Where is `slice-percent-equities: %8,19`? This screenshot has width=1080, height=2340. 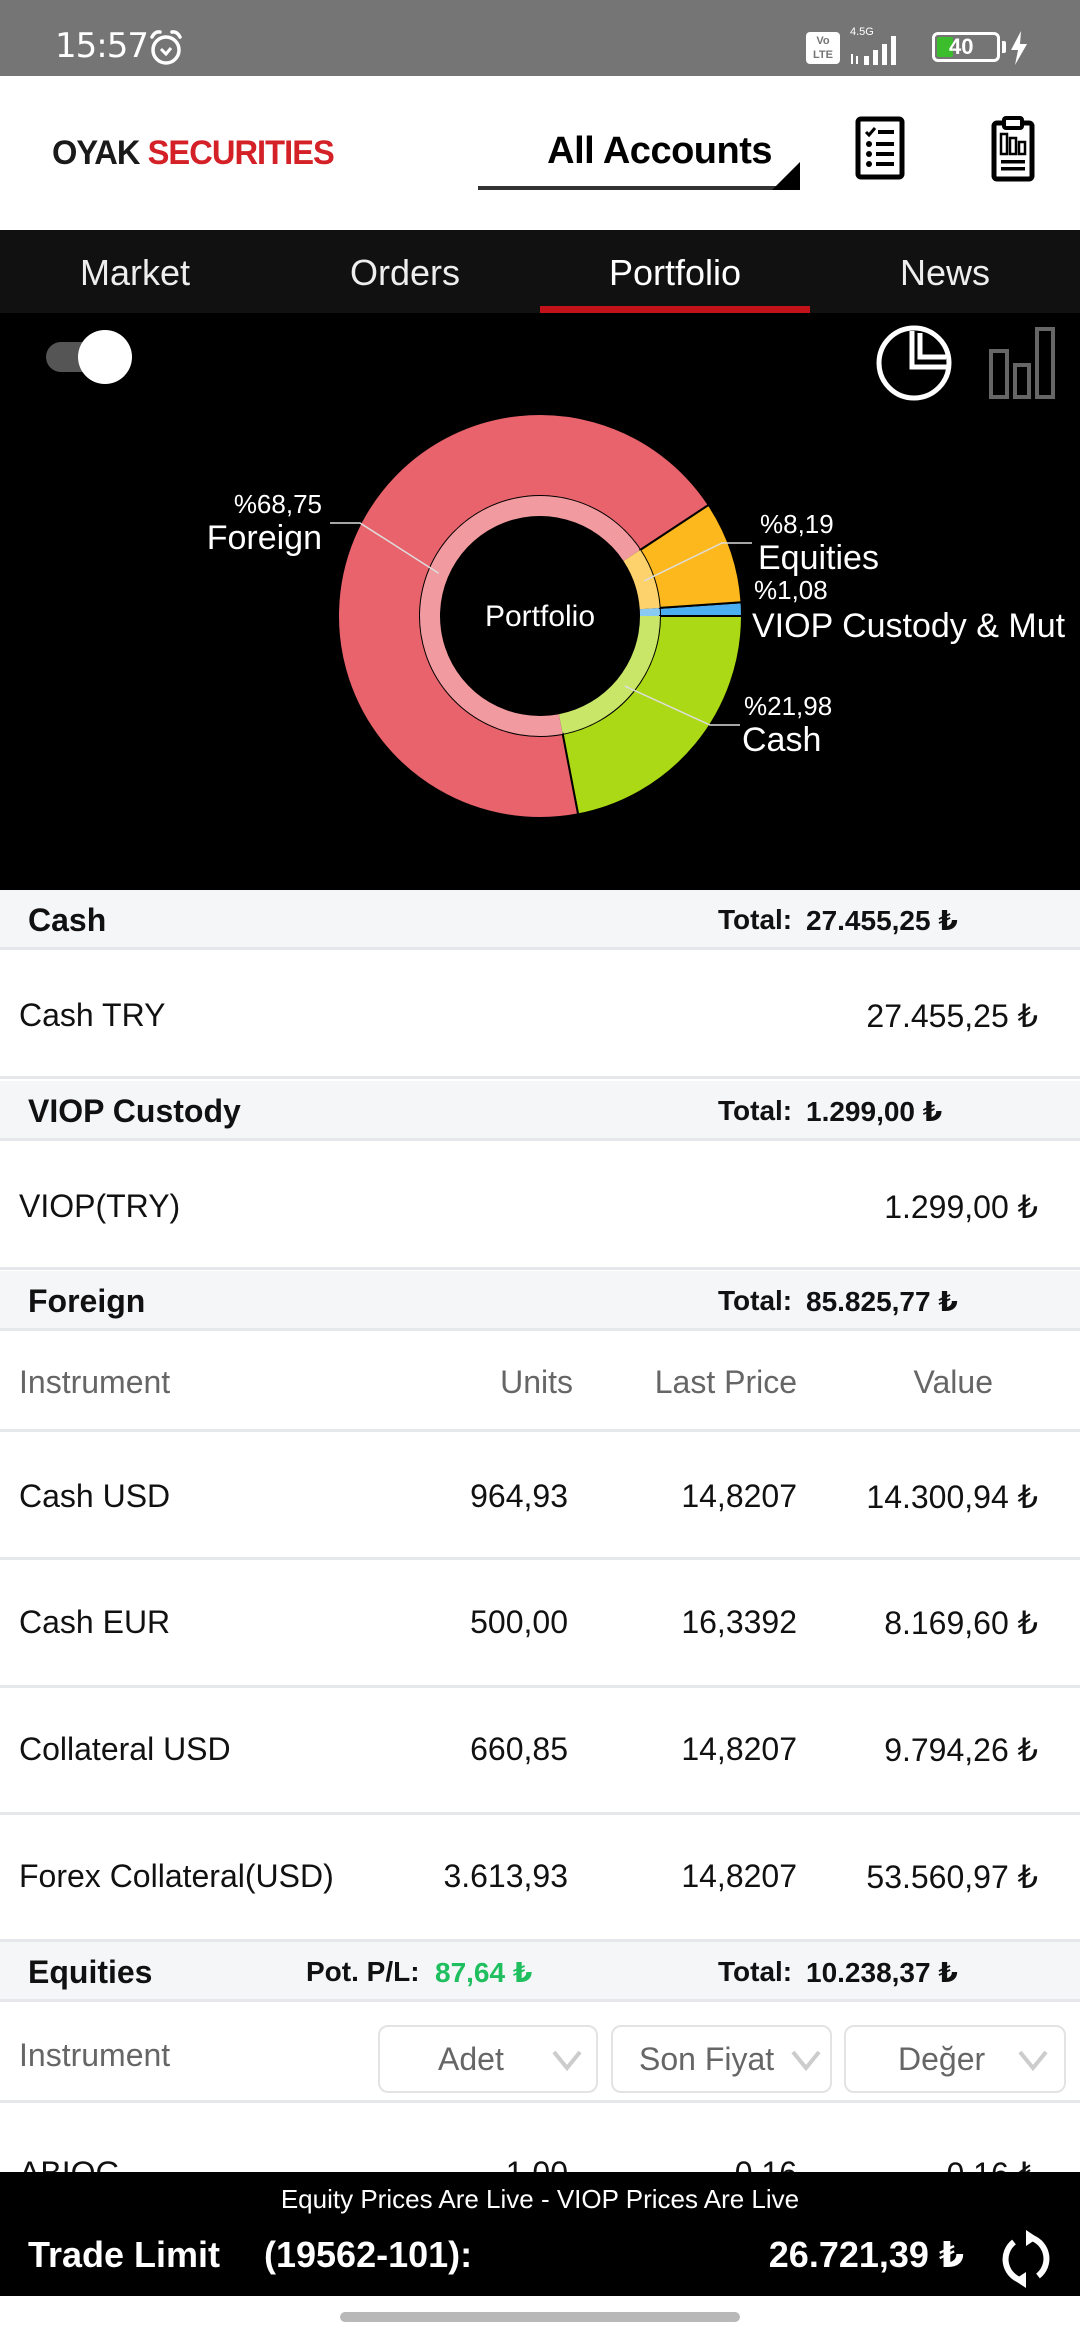 slice-percent-equities: %8,19 is located at coordinates (797, 524).